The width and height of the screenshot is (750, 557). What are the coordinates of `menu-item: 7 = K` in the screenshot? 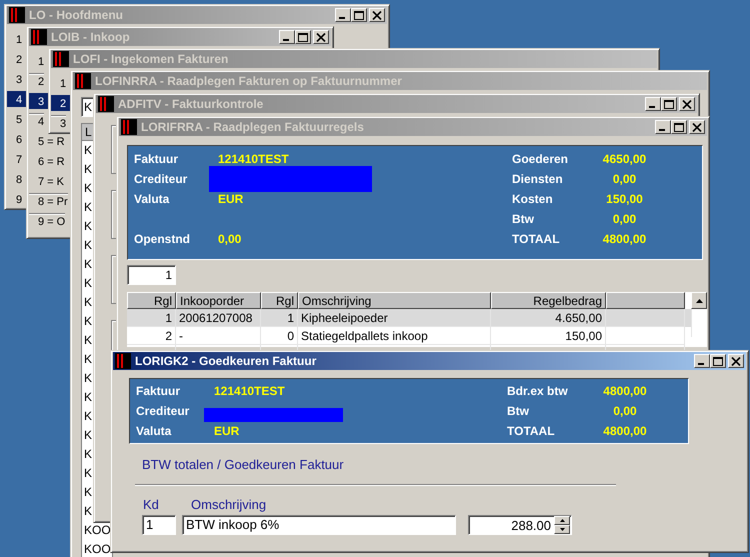 It's located at (46, 181).